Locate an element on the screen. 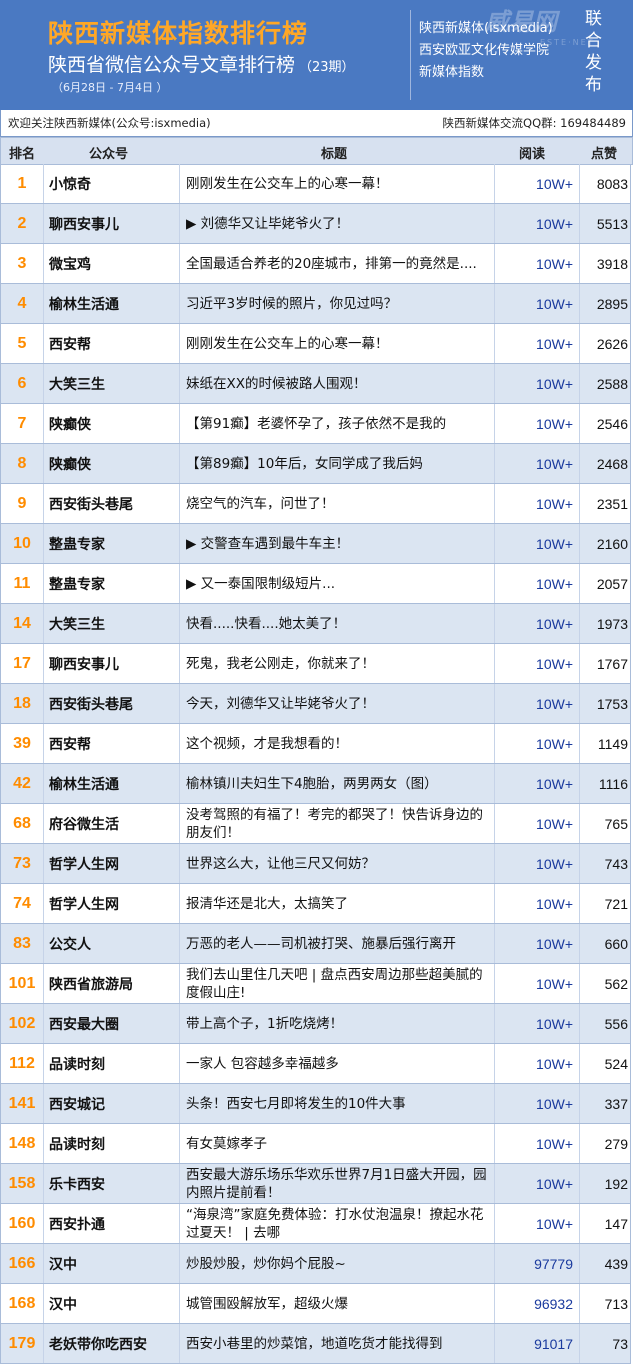 This screenshot has height=1365, width=633. rank-cell: 68 is located at coordinates (22, 823).